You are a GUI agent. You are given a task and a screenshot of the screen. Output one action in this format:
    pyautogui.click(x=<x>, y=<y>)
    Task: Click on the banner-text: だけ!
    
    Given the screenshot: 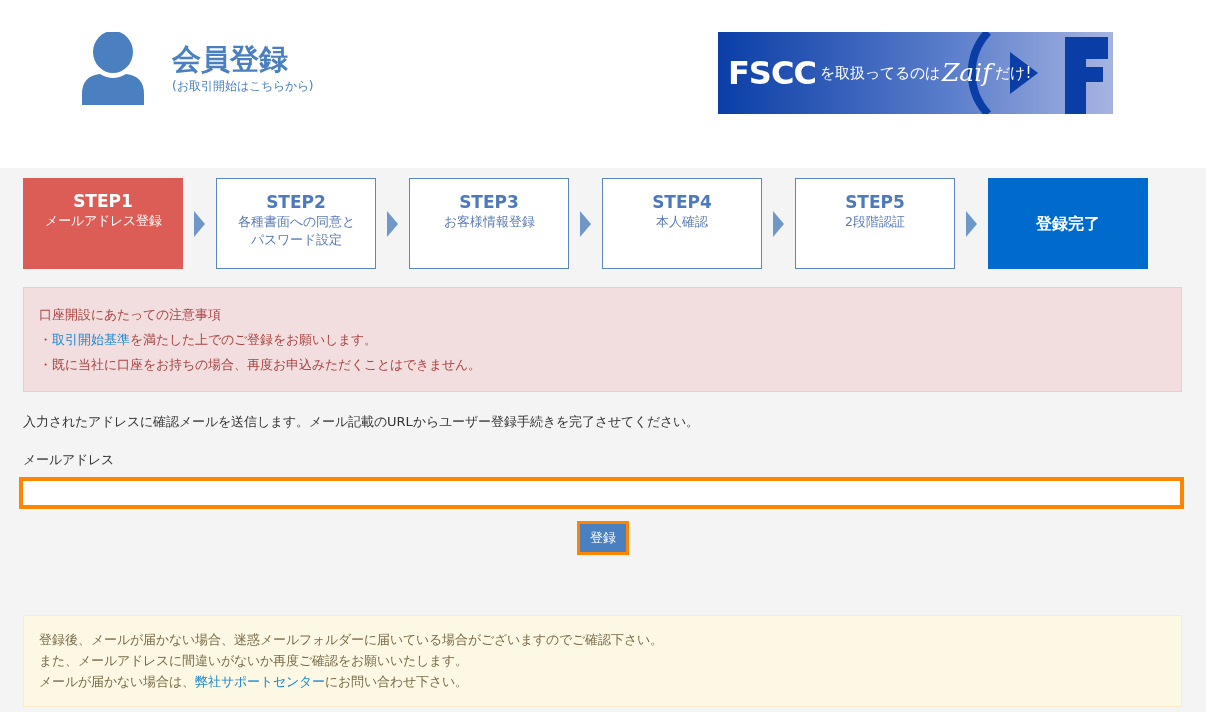 What is the action you would take?
    pyautogui.click(x=1013, y=72)
    